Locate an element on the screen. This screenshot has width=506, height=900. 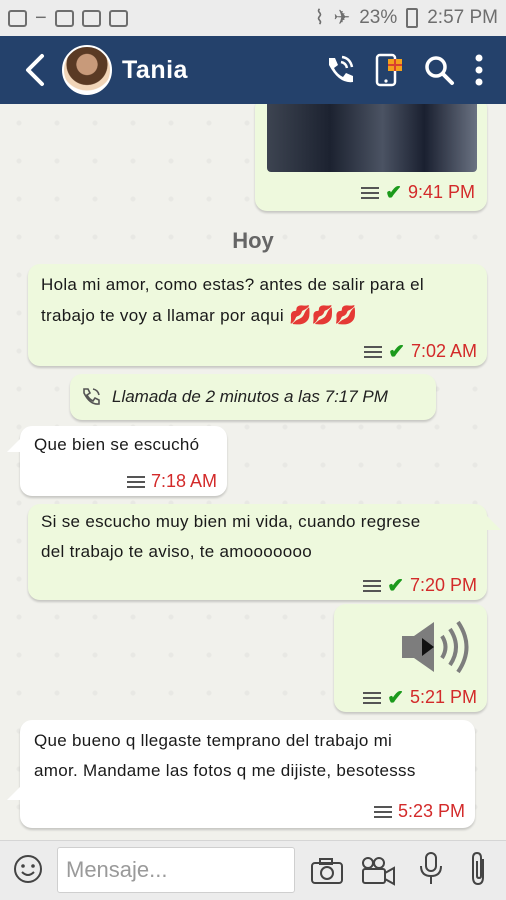
paperclip-icon is located at coordinates (478, 868).